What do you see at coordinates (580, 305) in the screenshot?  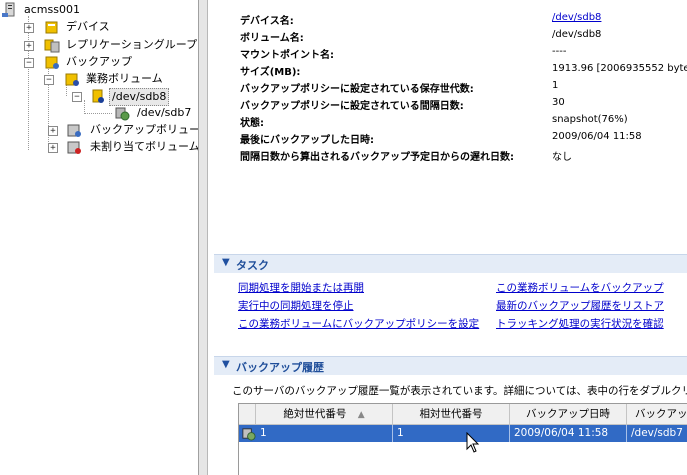 I see `task-restore-history-link: 最新のバックアップ履歴をリストア` at bounding box center [580, 305].